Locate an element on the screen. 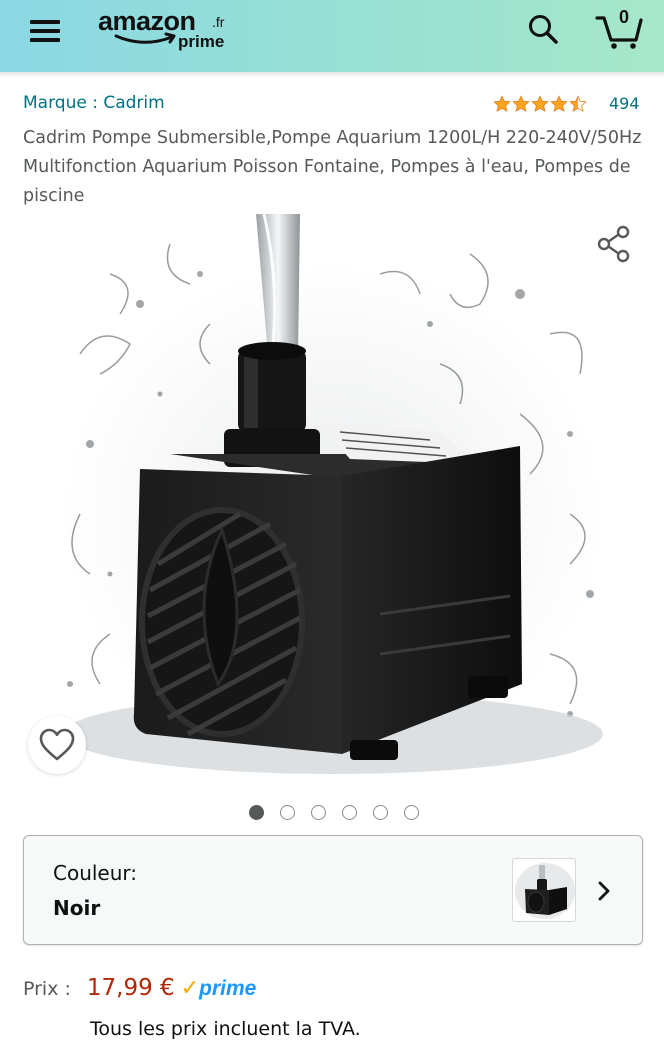 This screenshot has width=664, height=1046. color-thumbnail is located at coordinates (544, 890).